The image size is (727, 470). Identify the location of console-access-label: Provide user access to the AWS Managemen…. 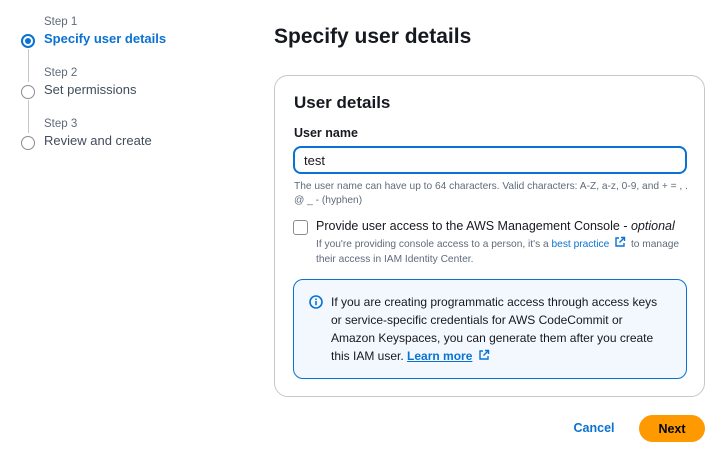
(495, 226).